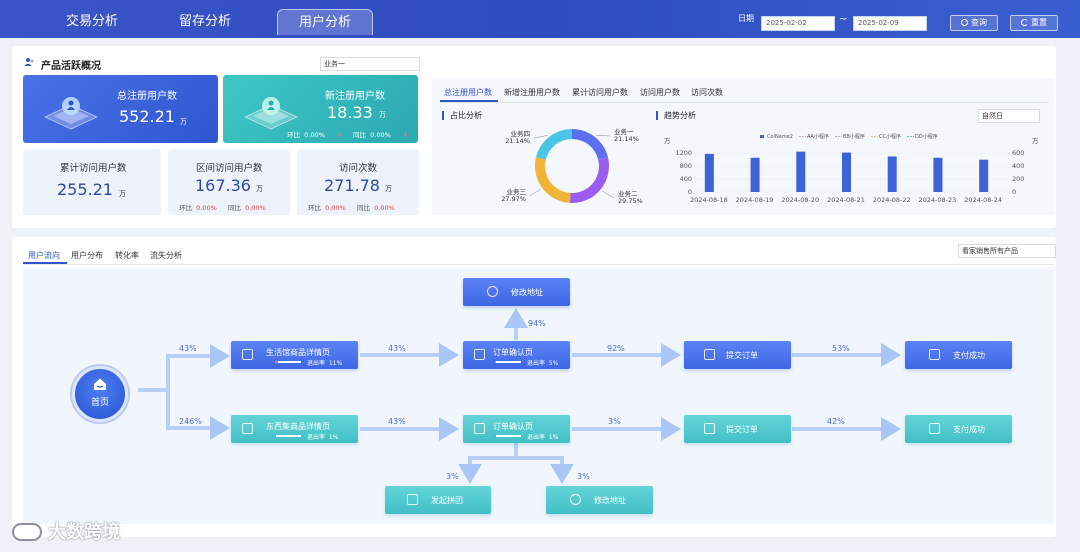 This screenshot has width=1080, height=552. I want to click on home-icon, so click(100, 384).